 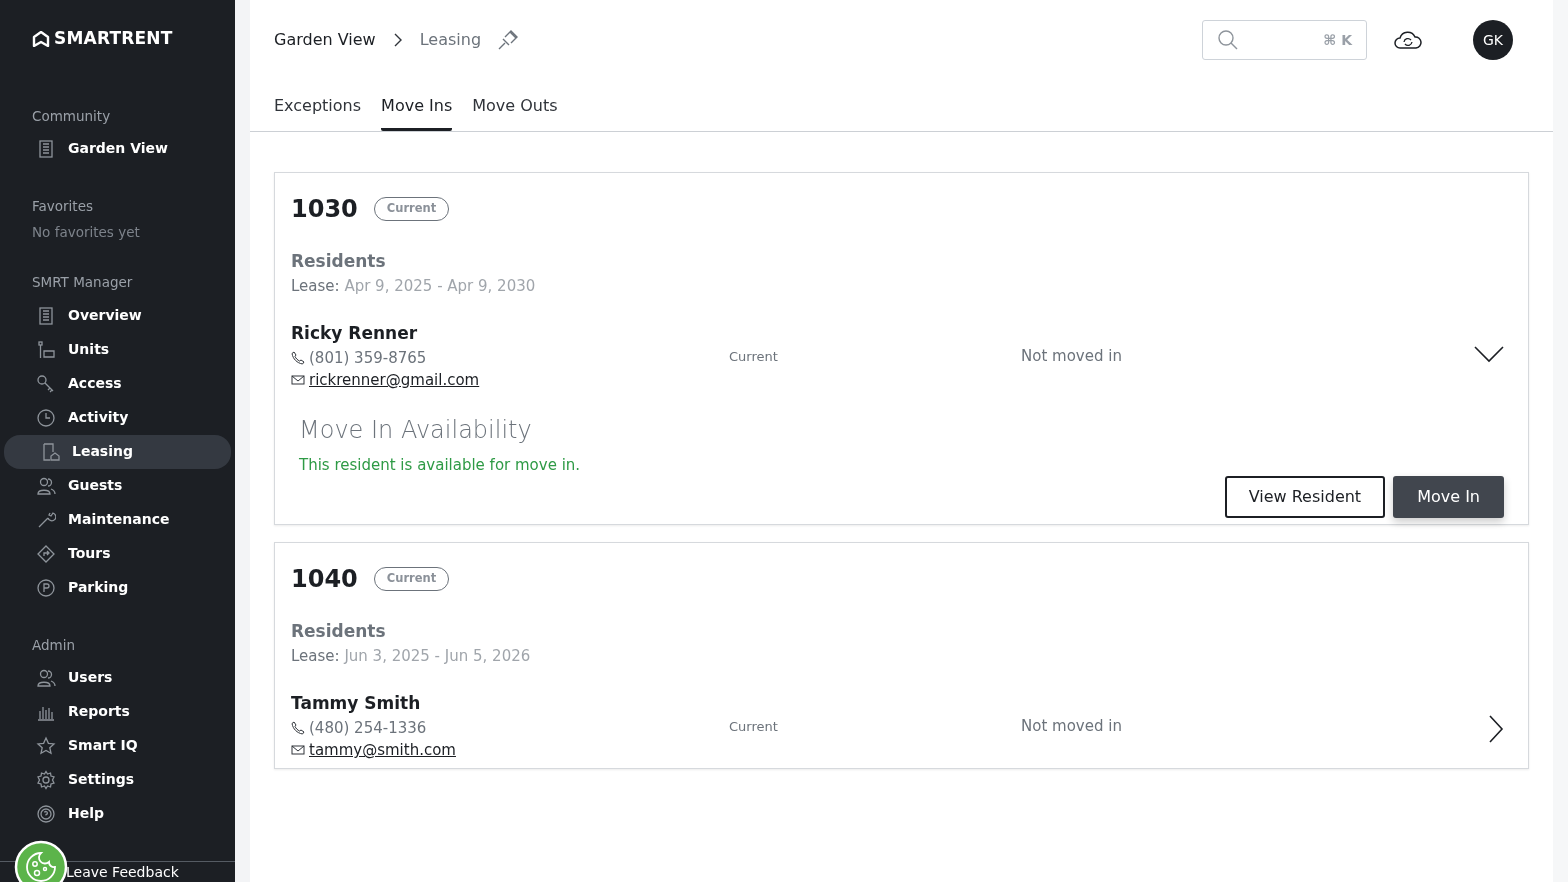 What do you see at coordinates (82, 283) in the screenshot?
I see `section-heading: SMRT Manager` at bounding box center [82, 283].